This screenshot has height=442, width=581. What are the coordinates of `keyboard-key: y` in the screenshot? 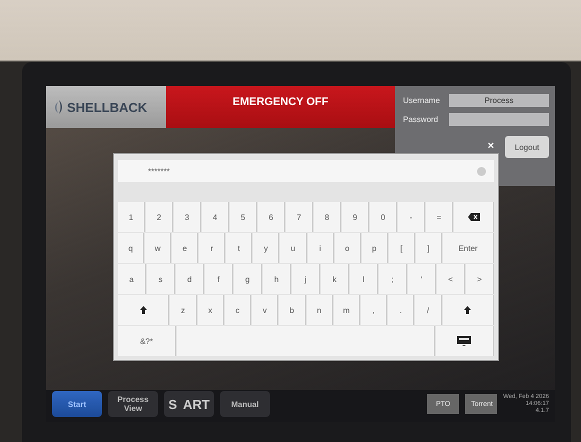 It's located at (266, 248).